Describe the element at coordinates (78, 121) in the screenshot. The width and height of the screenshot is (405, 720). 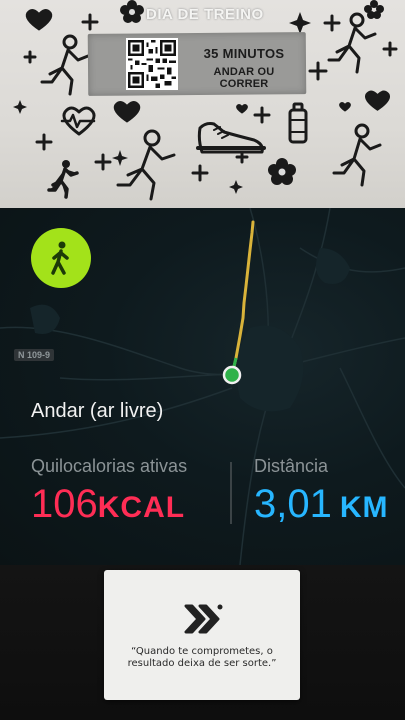
I see `heartbeat-heart-icon` at that location.